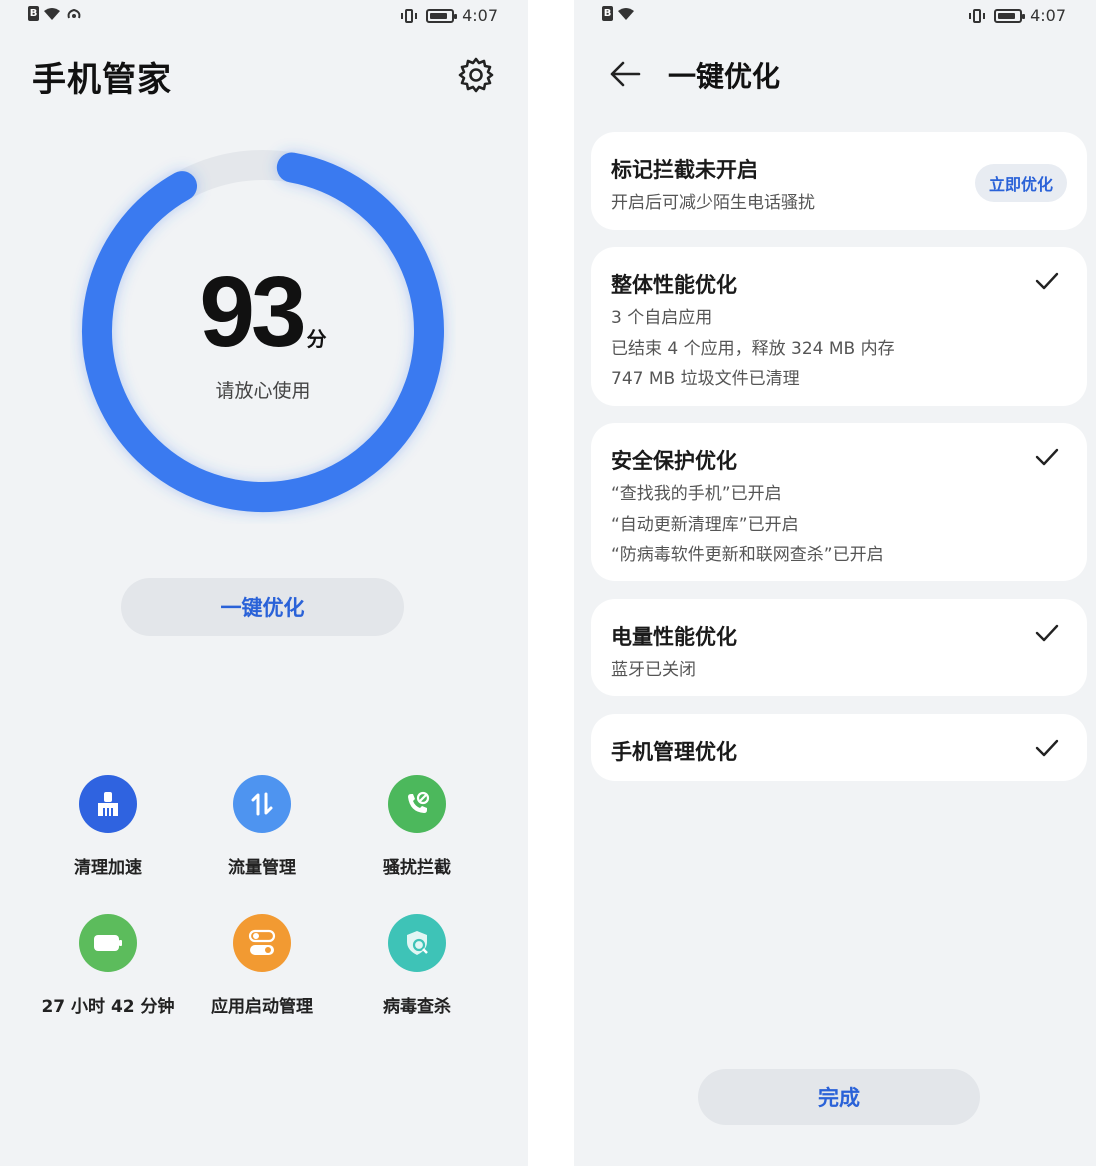  I want to click on card-title: 手机管理优化, so click(674, 752).